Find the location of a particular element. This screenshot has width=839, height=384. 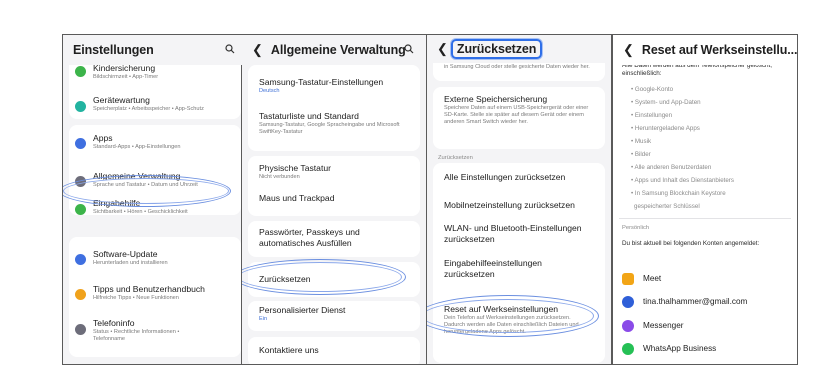

bullet-item: • Bilder is located at coordinates (641, 154).